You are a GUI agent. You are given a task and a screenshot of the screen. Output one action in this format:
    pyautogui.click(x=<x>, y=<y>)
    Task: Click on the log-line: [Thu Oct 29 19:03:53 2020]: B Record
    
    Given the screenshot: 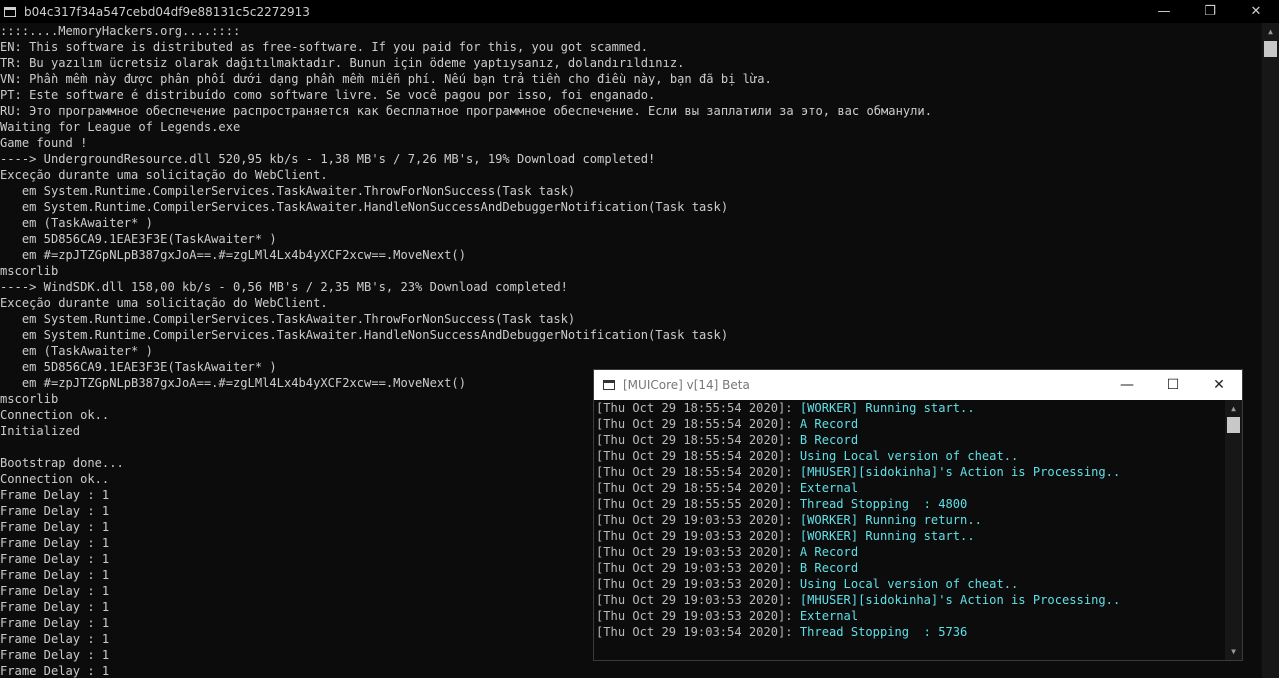 What is the action you would take?
    pyautogui.click(x=911, y=568)
    